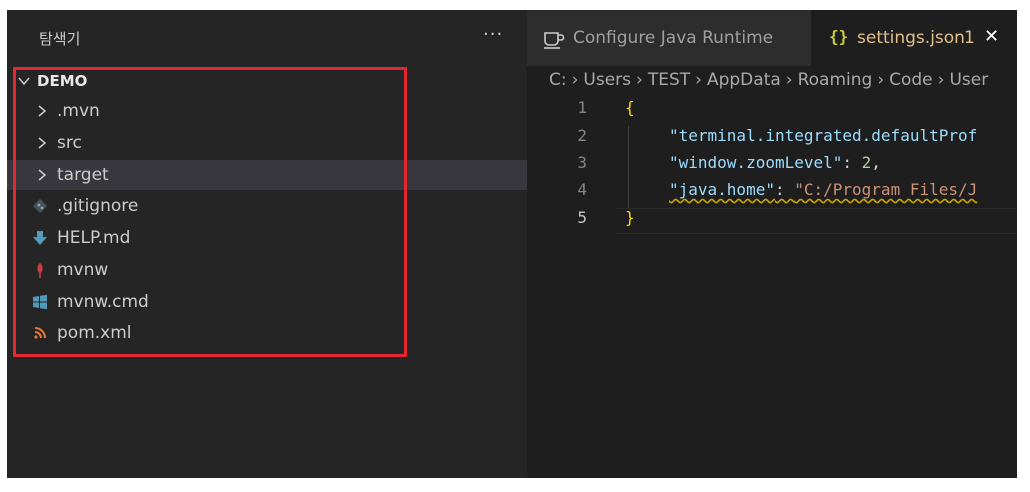 The image size is (1030, 492). I want to click on close-brace: }, so click(630, 217).